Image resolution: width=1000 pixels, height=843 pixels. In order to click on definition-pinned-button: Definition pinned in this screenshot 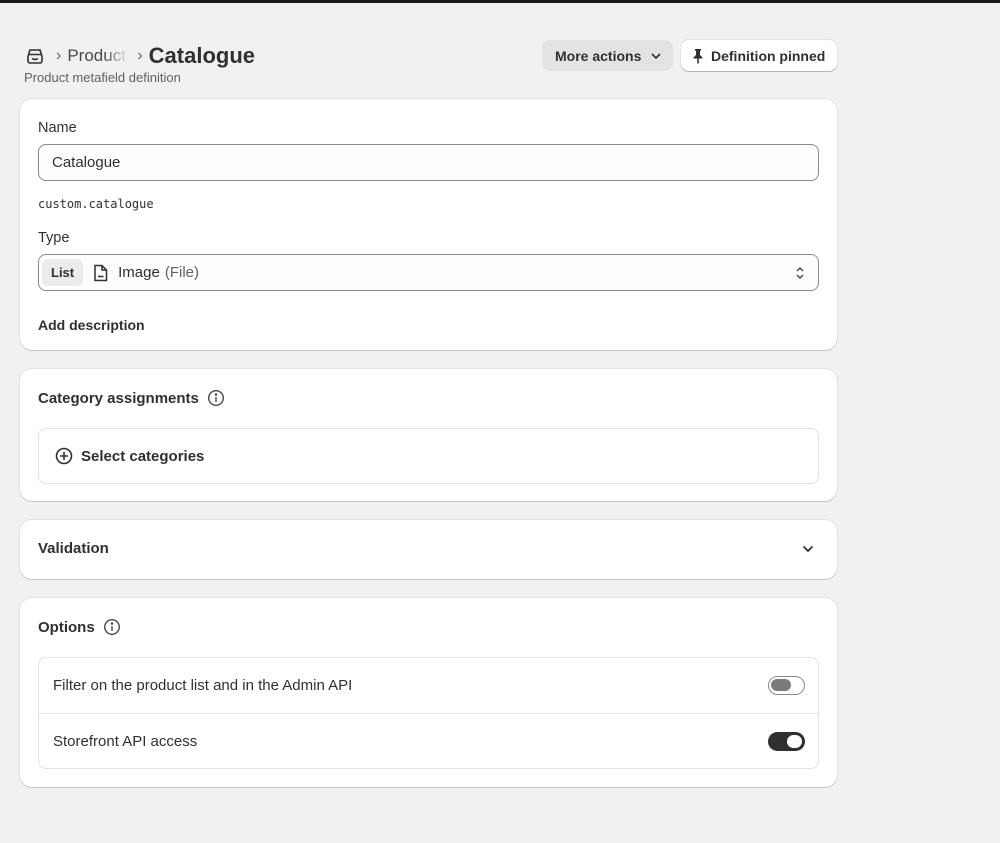, I will do `click(759, 55)`.